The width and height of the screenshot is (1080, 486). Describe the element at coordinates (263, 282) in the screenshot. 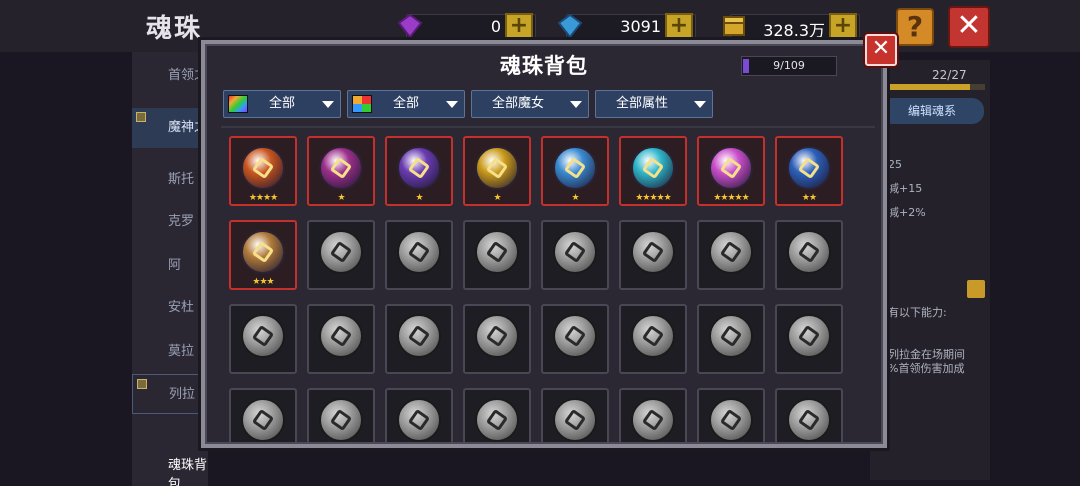

I see `star-rating: ★★★` at that location.